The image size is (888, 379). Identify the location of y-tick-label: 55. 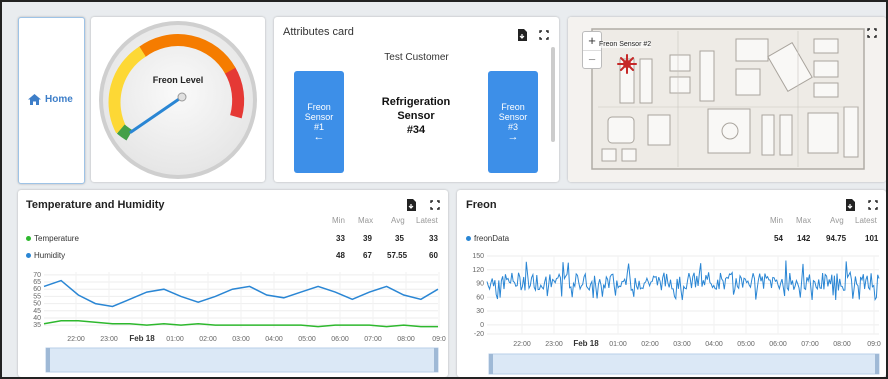
(37, 296).